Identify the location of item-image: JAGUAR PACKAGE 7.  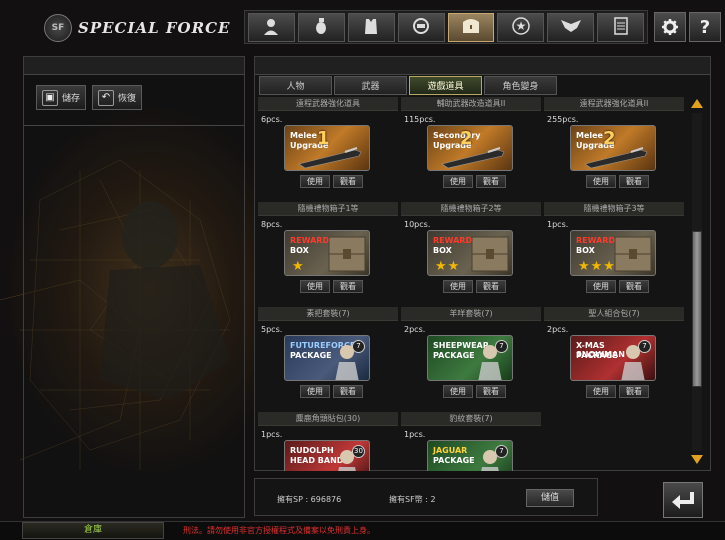
(470, 455).